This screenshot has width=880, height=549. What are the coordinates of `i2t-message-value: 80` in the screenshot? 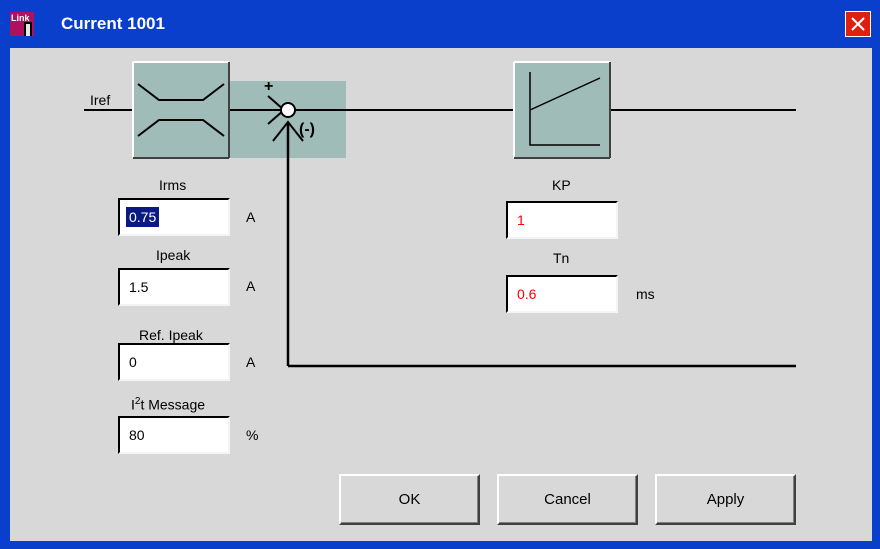 It's located at (137, 435).